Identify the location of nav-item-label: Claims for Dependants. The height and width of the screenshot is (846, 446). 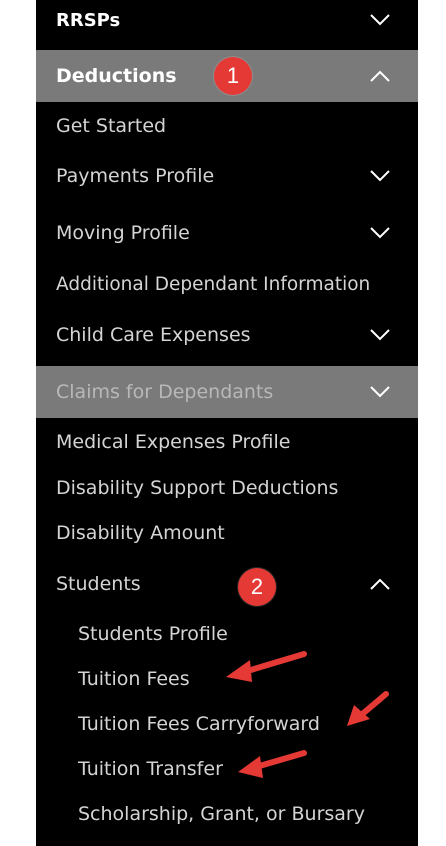
(165, 392).